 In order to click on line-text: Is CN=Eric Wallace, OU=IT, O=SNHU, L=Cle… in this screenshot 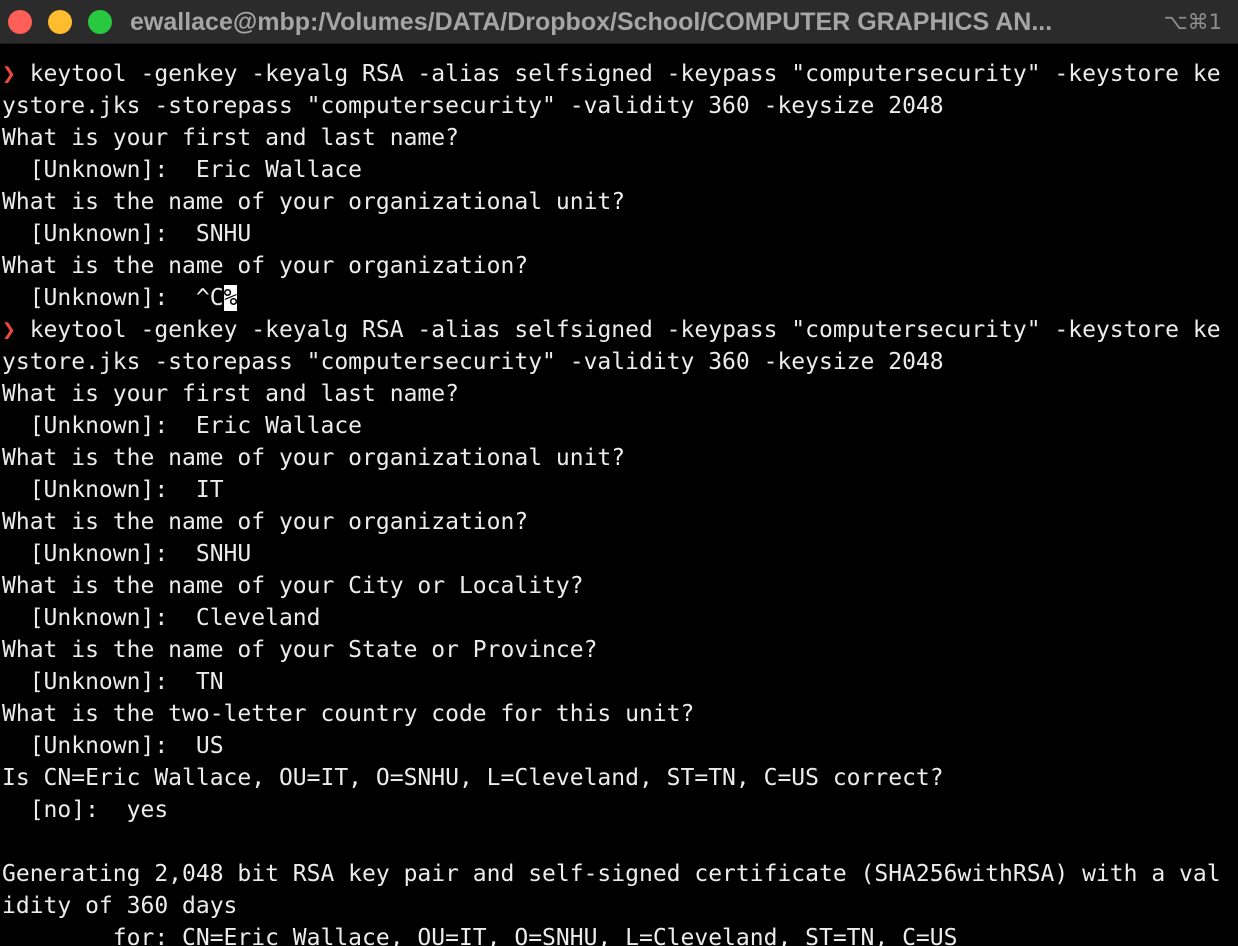, I will do `click(473, 778)`.